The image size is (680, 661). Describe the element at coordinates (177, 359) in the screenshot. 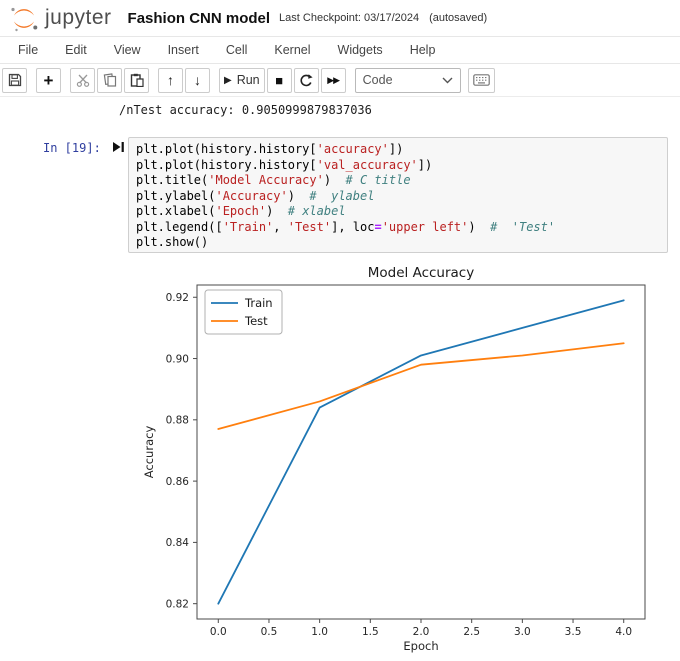

I see `svg-text: 0.90` at that location.